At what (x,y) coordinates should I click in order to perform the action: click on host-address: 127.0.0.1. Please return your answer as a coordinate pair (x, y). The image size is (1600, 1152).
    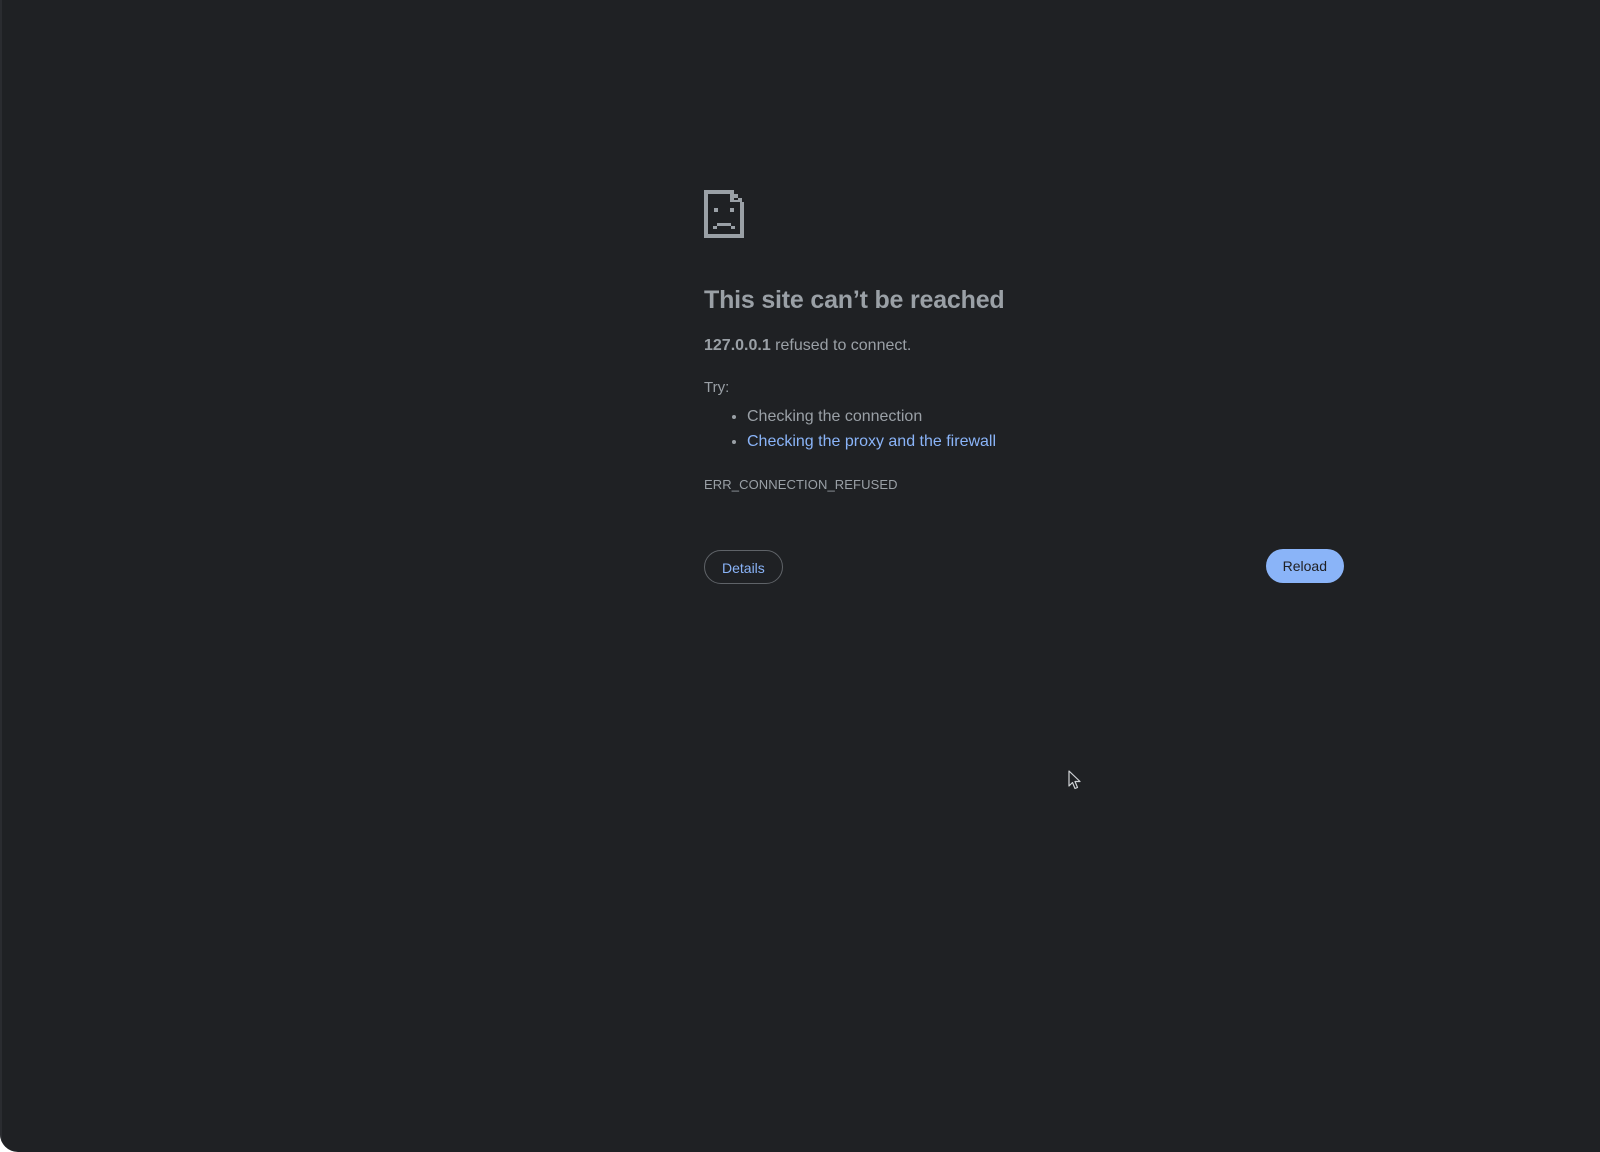
    Looking at the image, I should click on (737, 345).